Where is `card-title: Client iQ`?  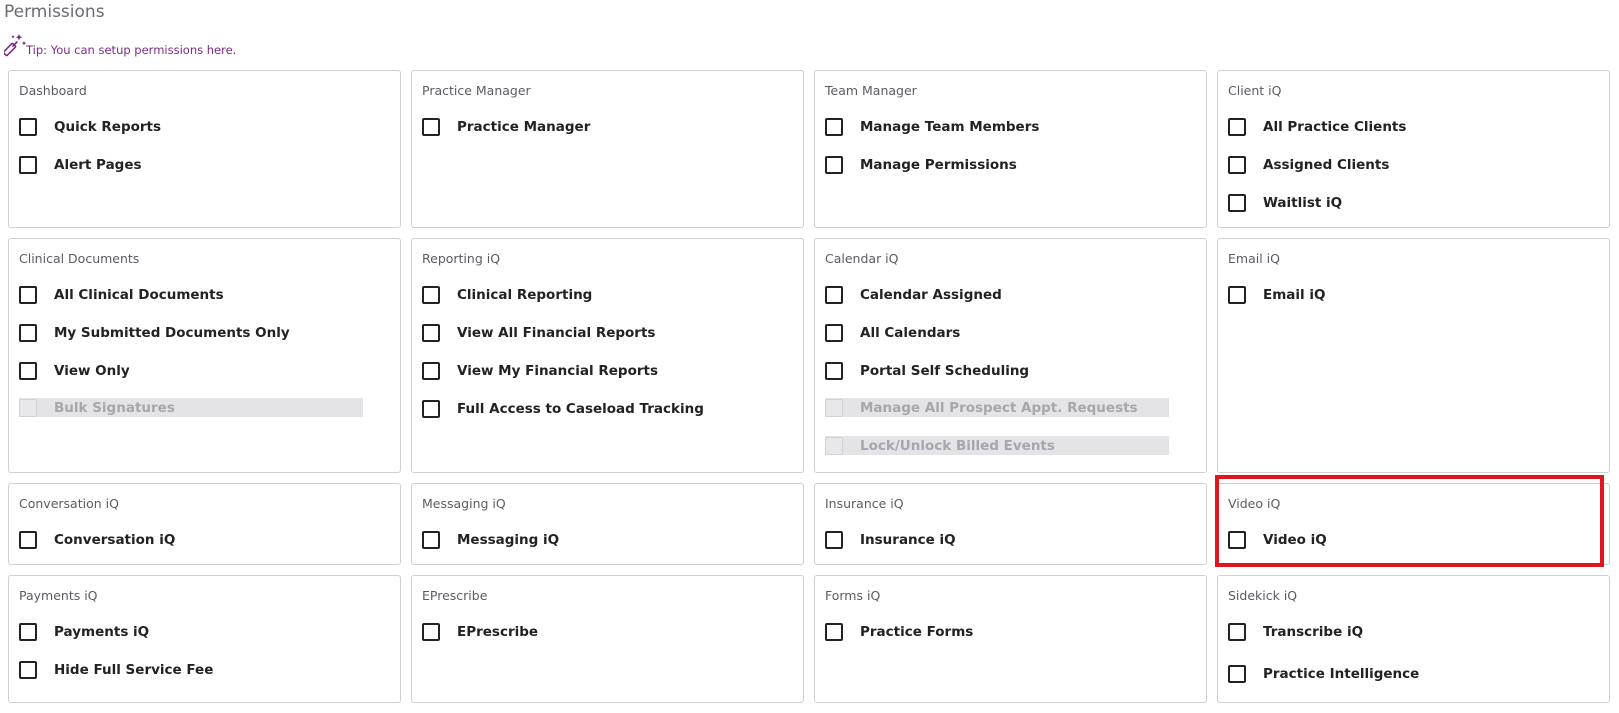 card-title: Client iQ is located at coordinates (1255, 90).